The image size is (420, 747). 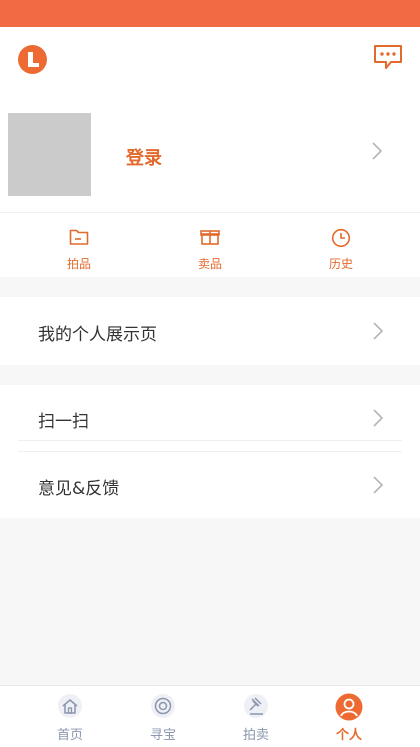 What do you see at coordinates (210, 13) in the screenshot?
I see `status-bar` at bounding box center [210, 13].